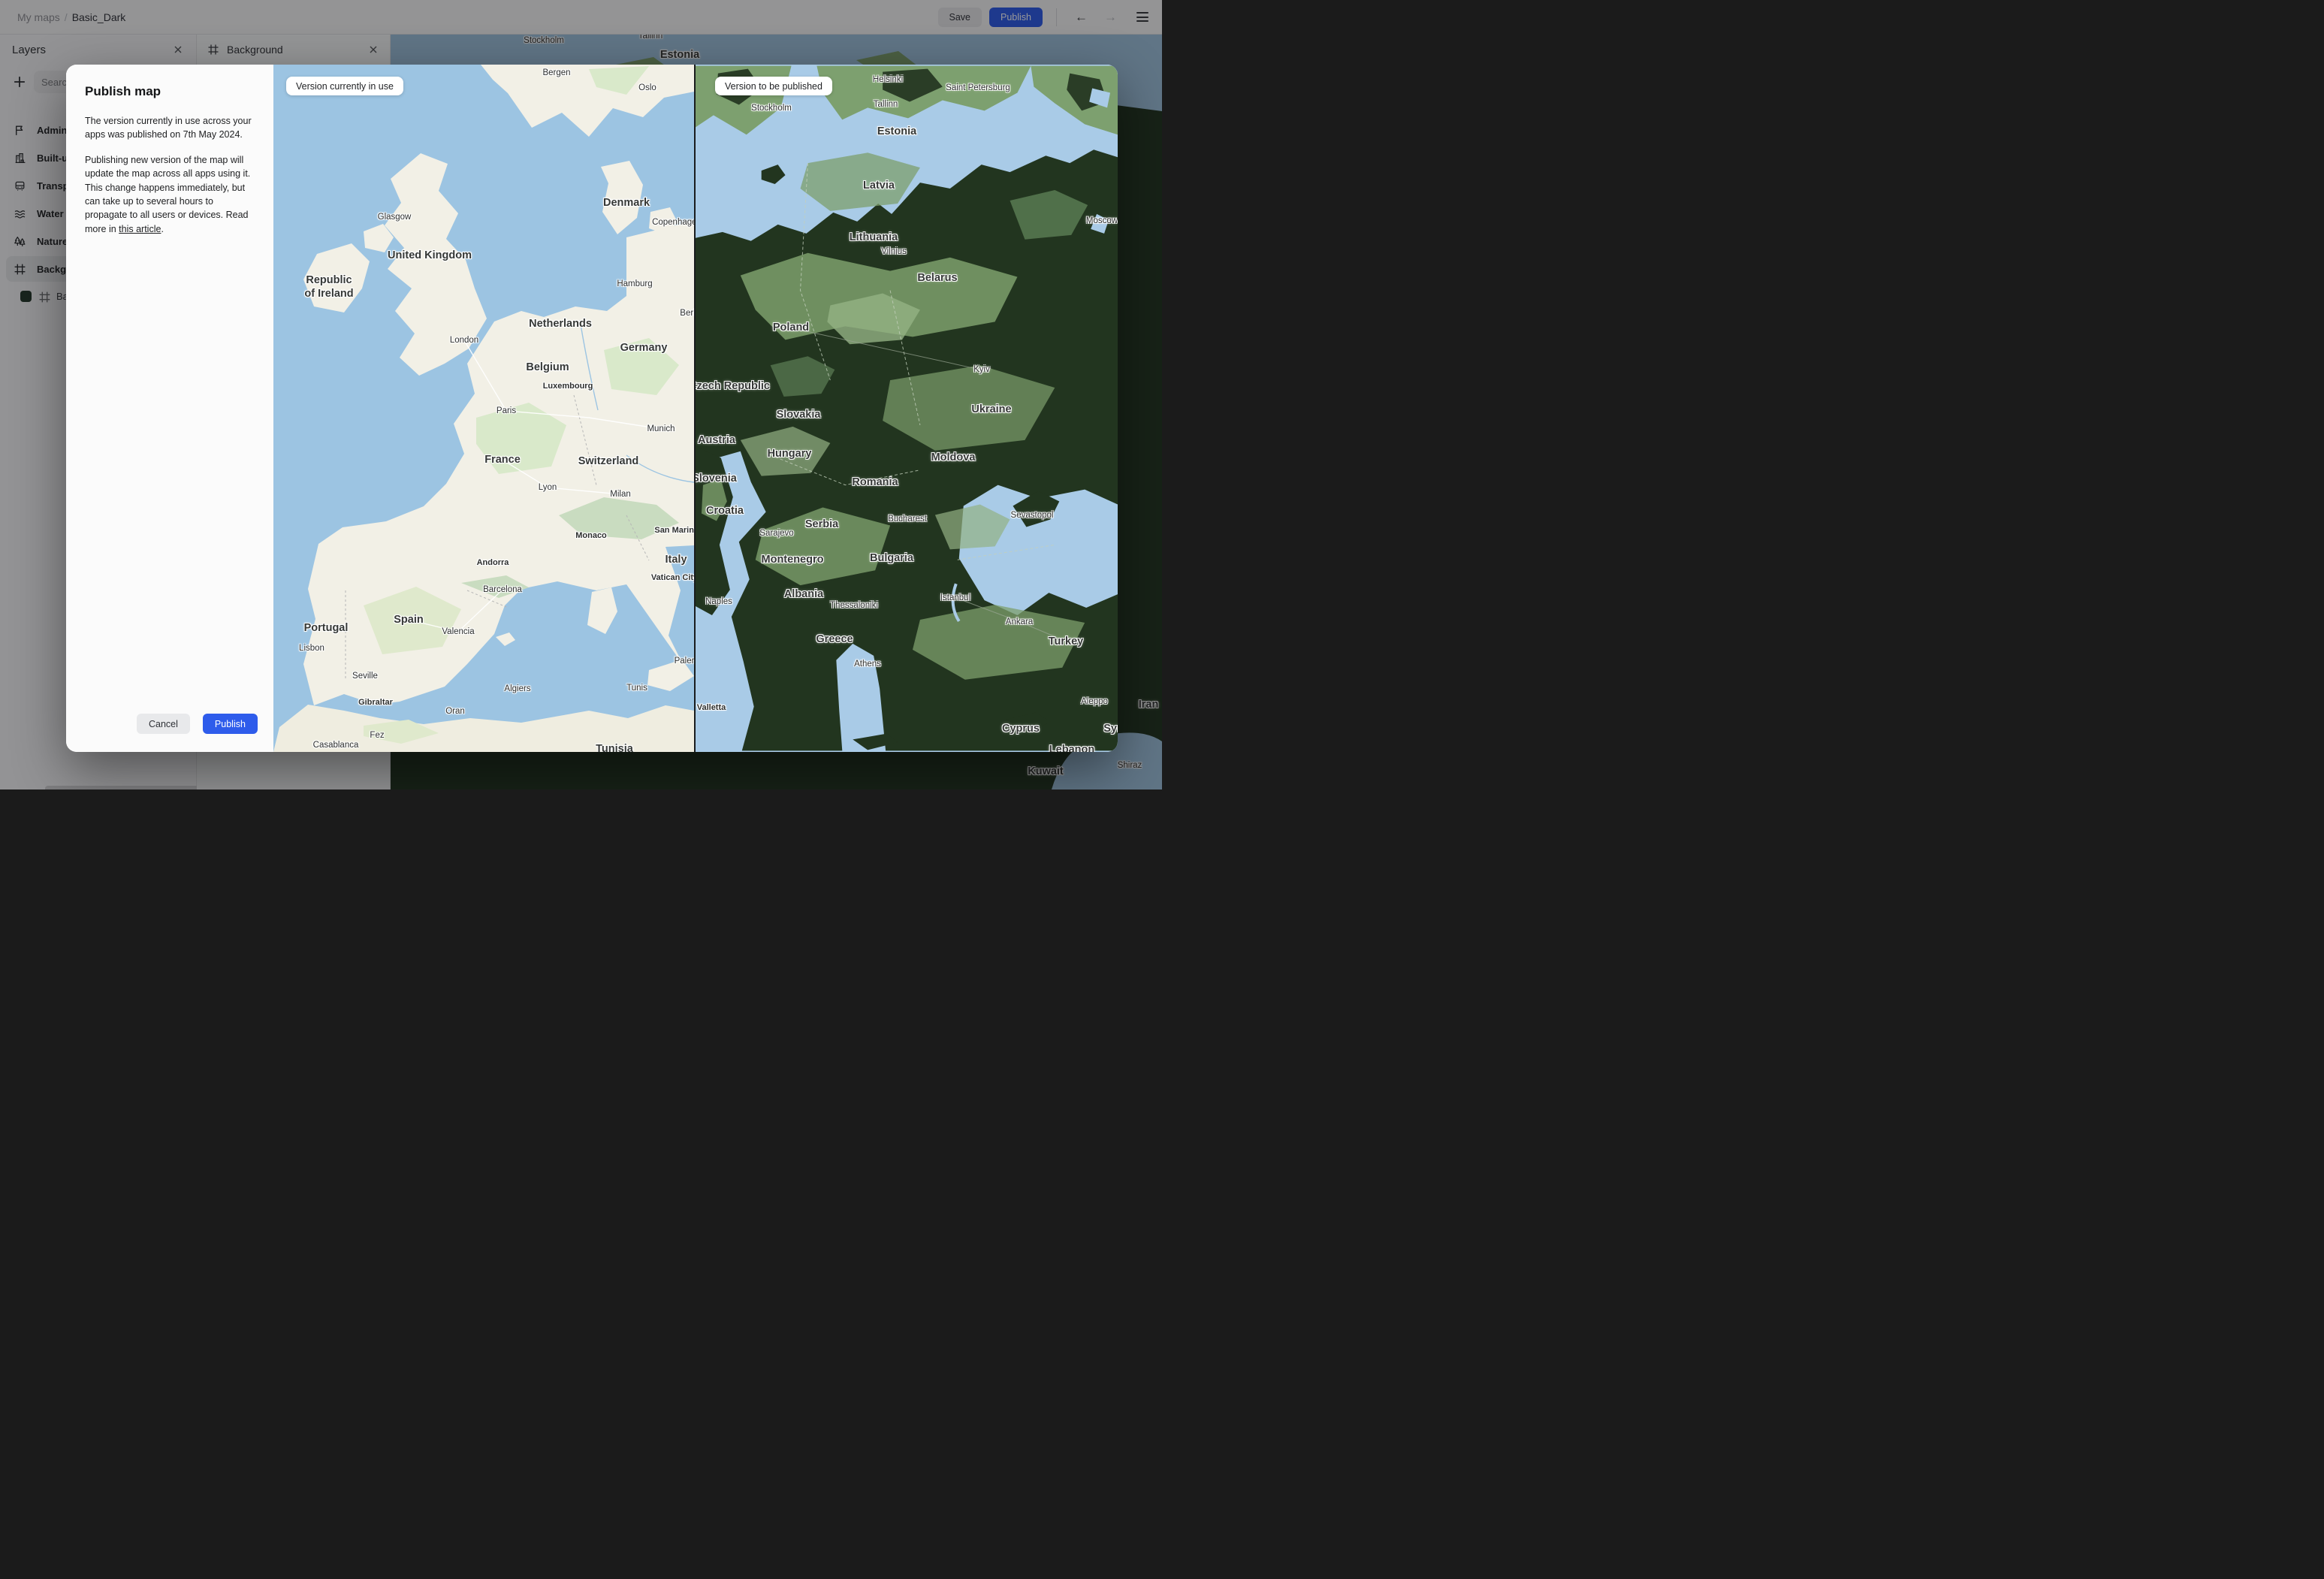 This screenshot has width=2324, height=1579. I want to click on map-label-athens: Athens, so click(867, 664).